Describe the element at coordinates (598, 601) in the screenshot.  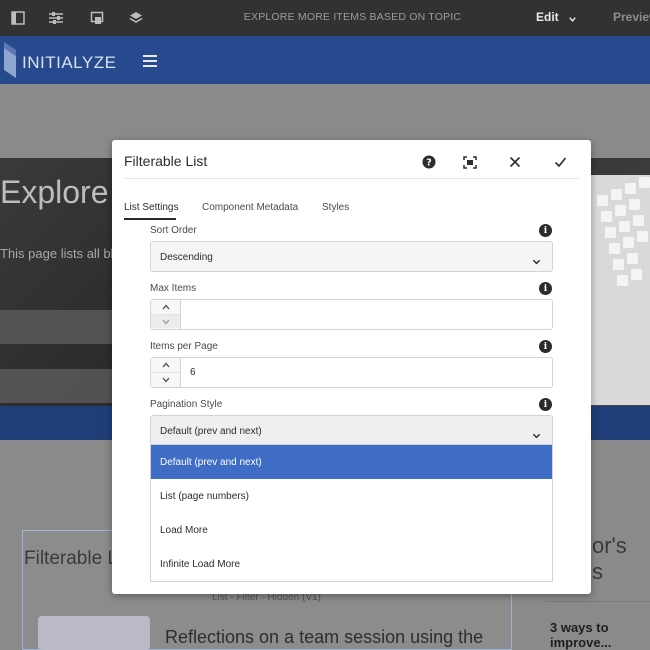
I see `sidebar-divider` at that location.